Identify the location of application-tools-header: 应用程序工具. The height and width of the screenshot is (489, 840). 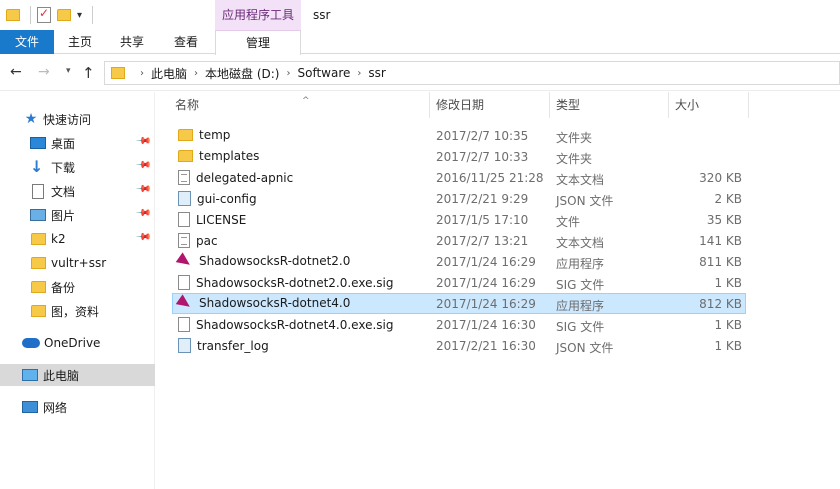
(258, 15).